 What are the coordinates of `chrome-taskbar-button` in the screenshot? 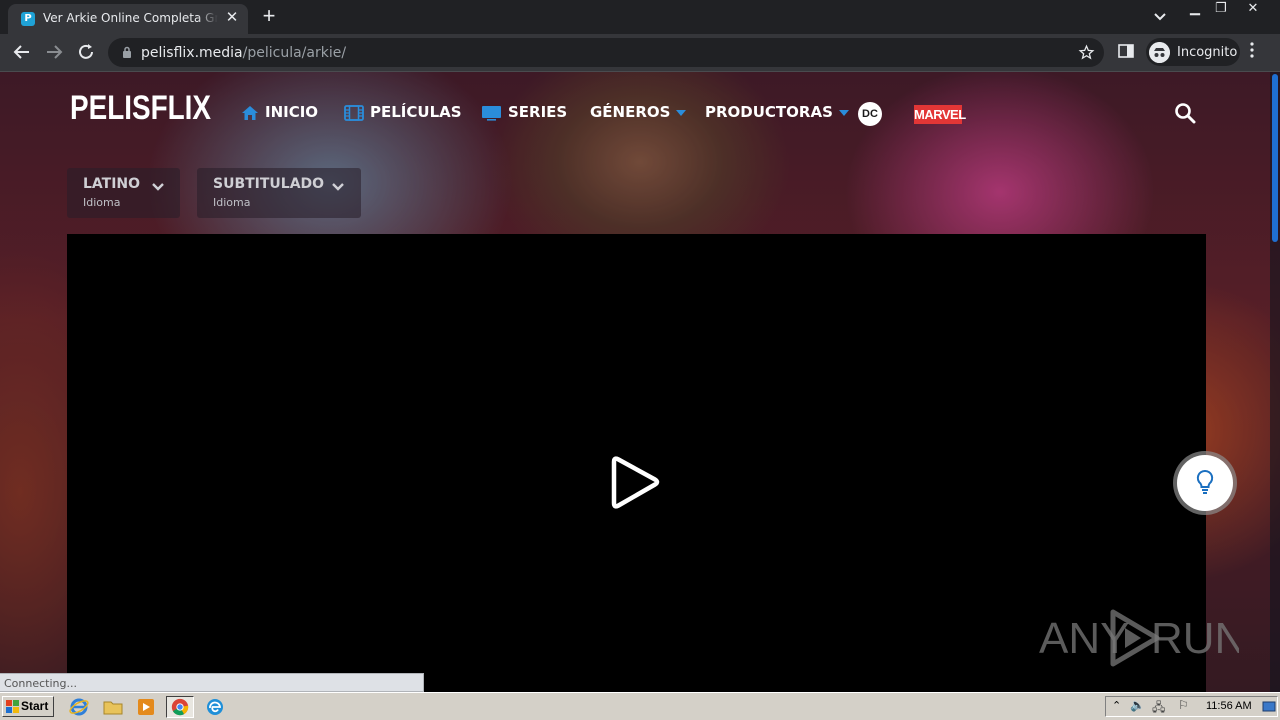 It's located at (180, 707).